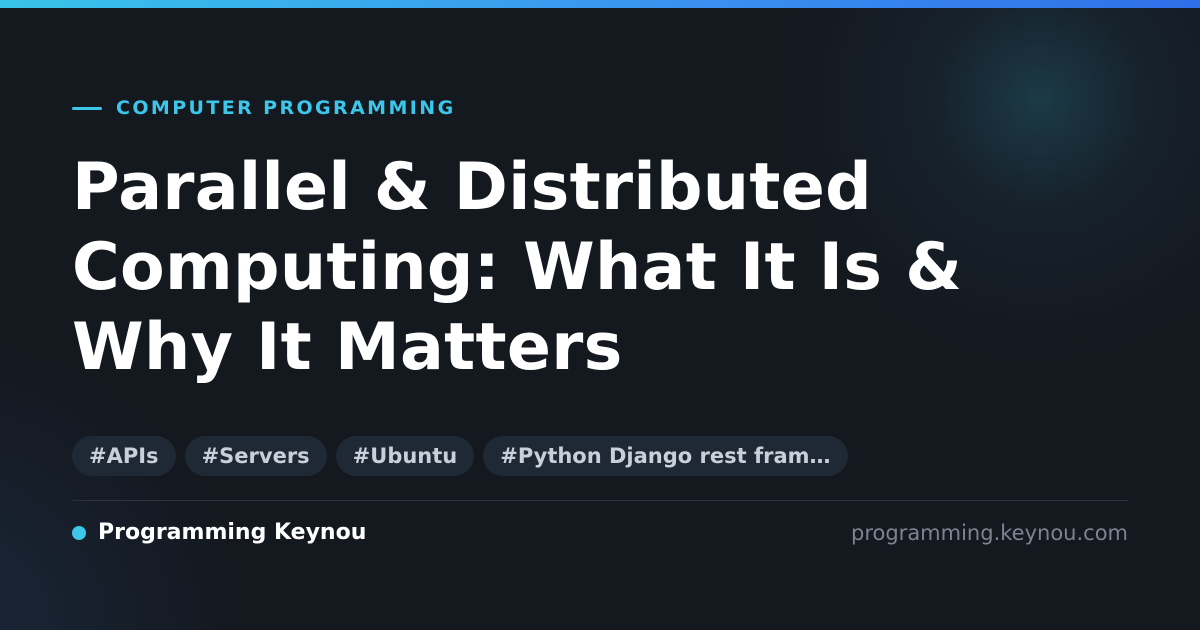 The width and height of the screenshot is (1200, 630). Describe the element at coordinates (472, 187) in the screenshot. I see `title-line-1: Parallel & Distributed` at that location.